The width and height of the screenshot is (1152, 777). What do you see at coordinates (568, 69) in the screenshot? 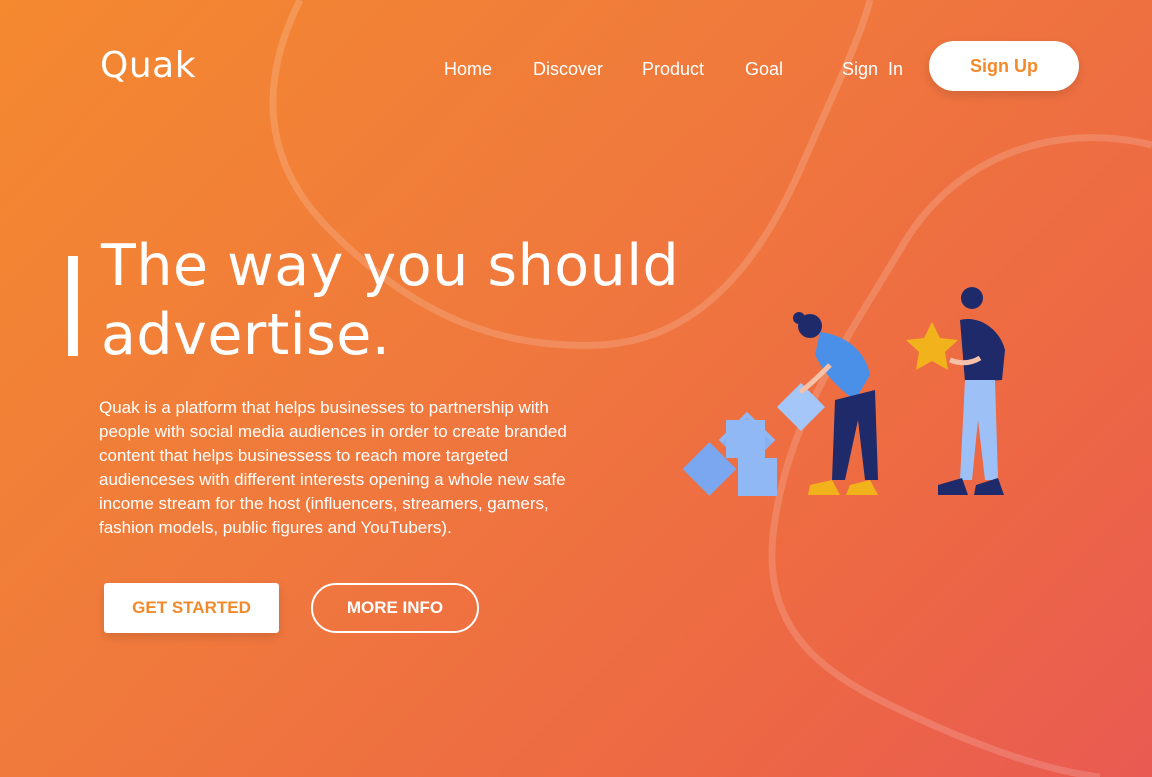
I see `nav-item-discover: Discover` at bounding box center [568, 69].